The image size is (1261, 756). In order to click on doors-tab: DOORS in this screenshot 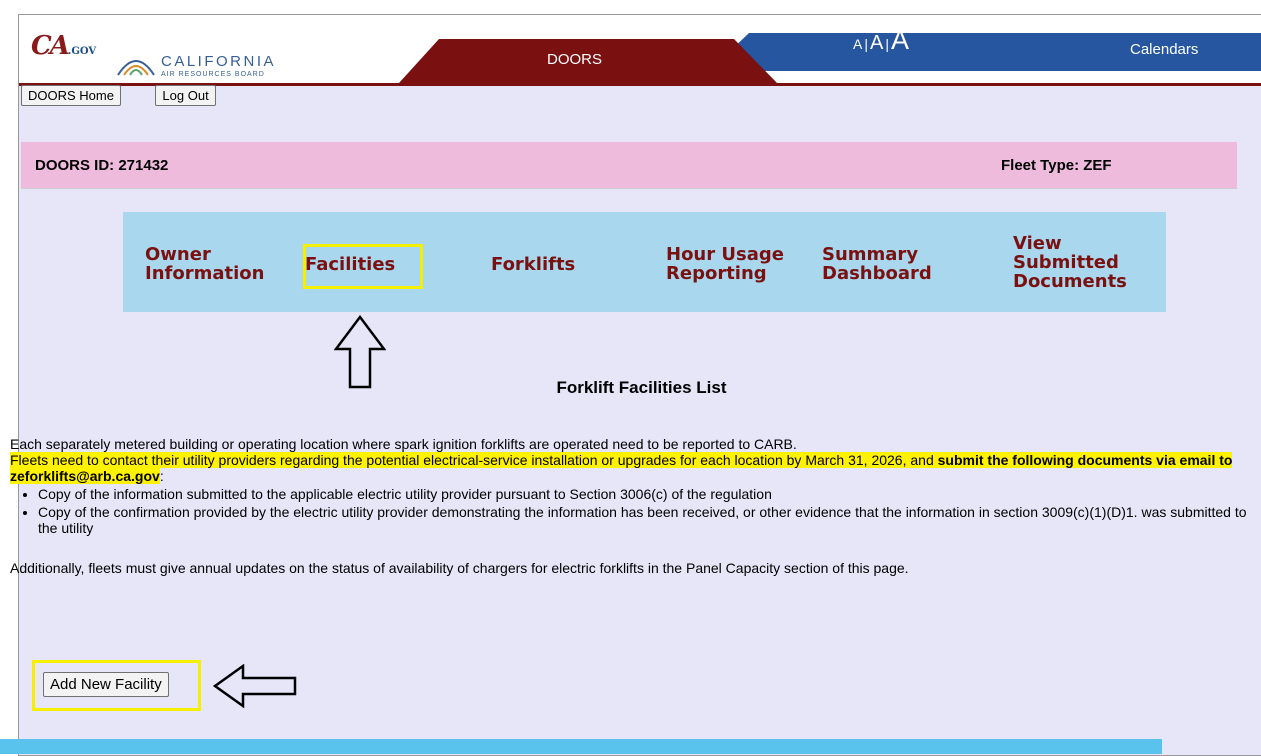, I will do `click(599, 61)`.